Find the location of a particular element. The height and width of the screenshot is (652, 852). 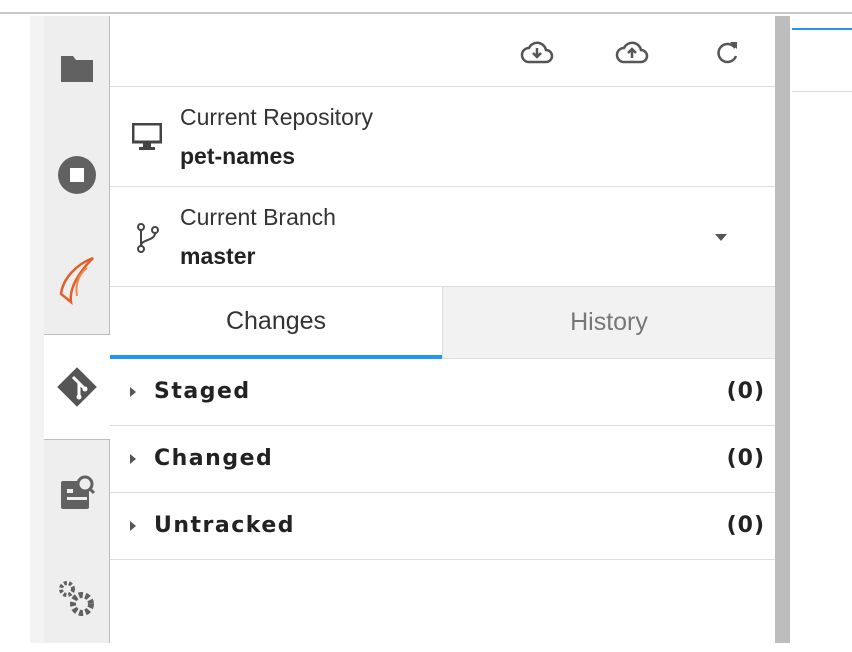

stop-circle-icon is located at coordinates (76, 175).